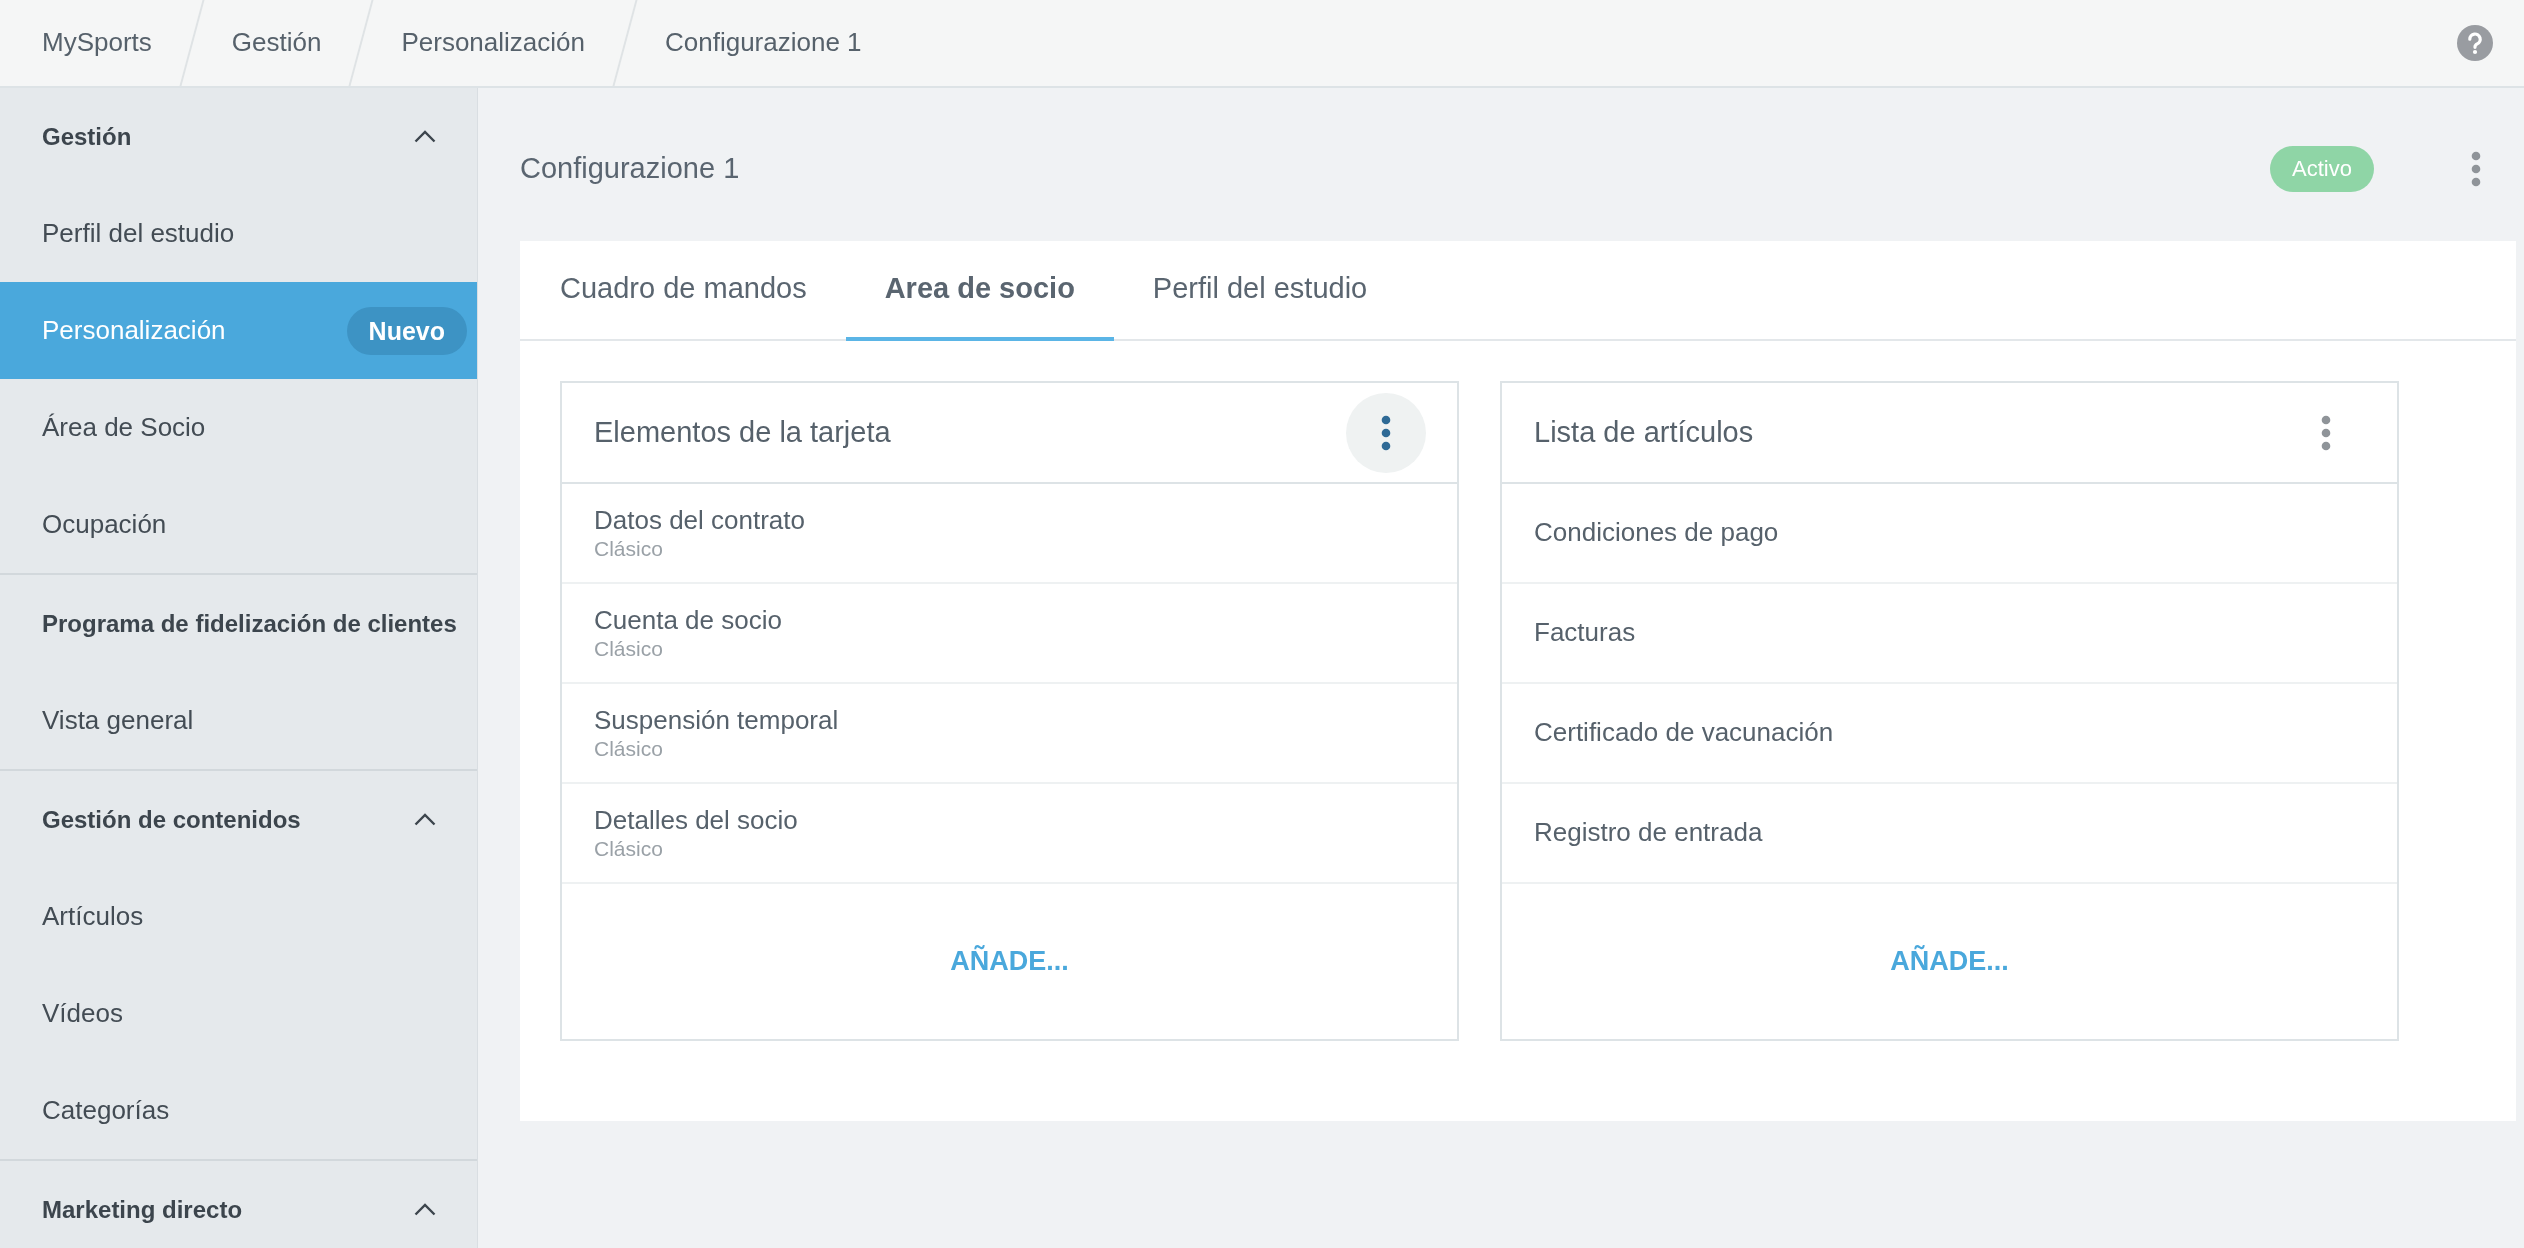 The width and height of the screenshot is (2524, 1248). I want to click on breadcrumb-link: Gestión, so click(276, 43).